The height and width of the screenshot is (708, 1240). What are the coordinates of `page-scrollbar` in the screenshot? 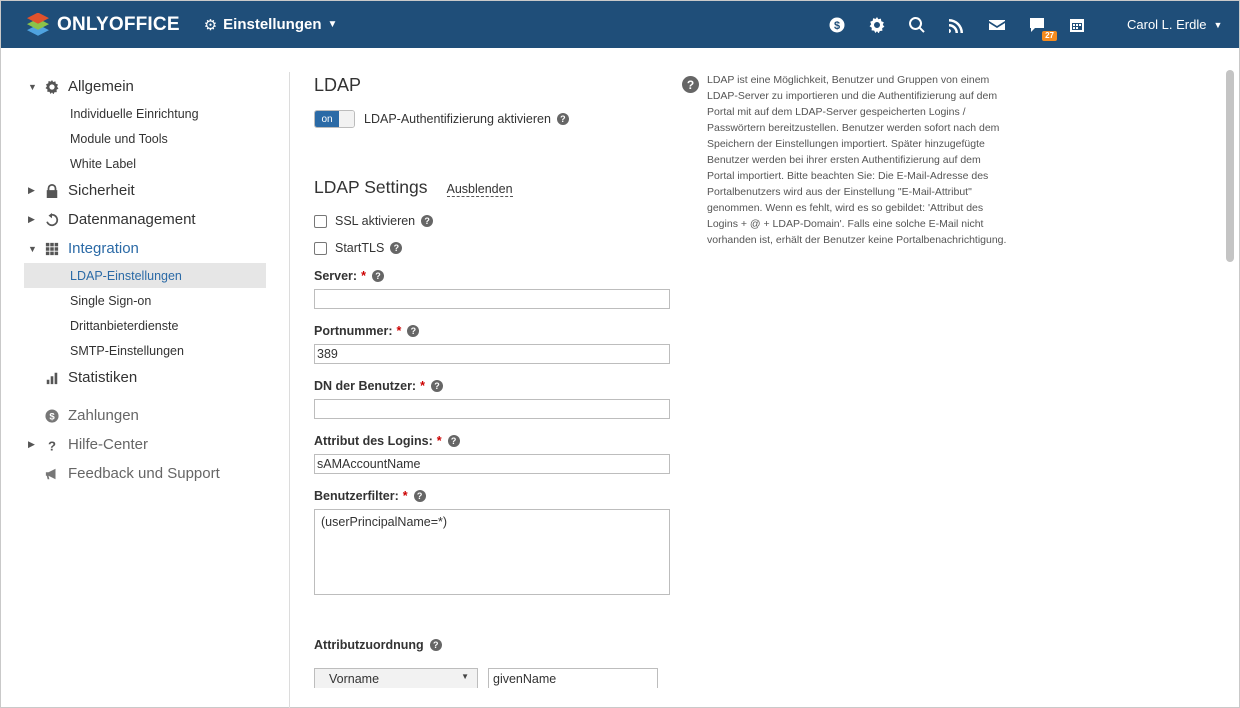 It's located at (1230, 166).